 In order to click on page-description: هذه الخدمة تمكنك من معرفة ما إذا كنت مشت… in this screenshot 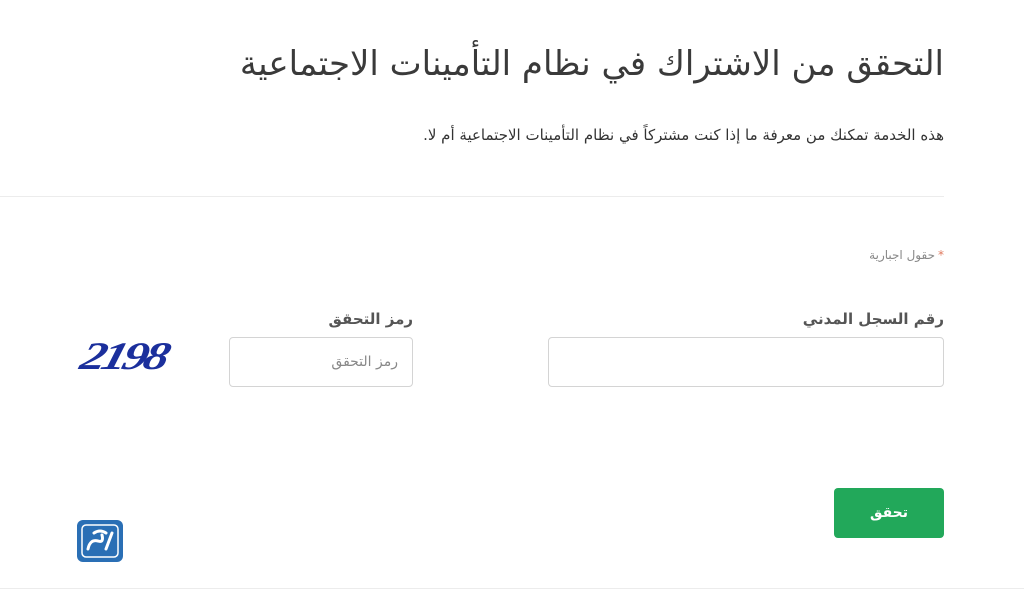, I will do `click(683, 135)`.